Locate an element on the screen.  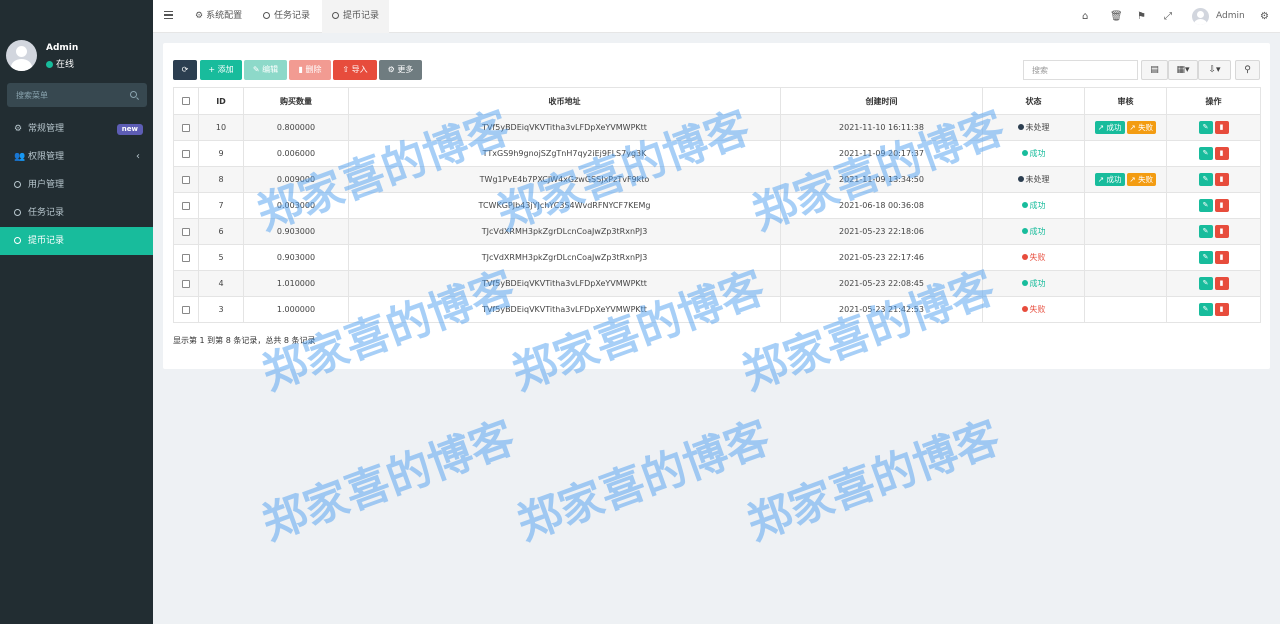
edit-button: ✎ 编辑 is located at coordinates (265, 70).